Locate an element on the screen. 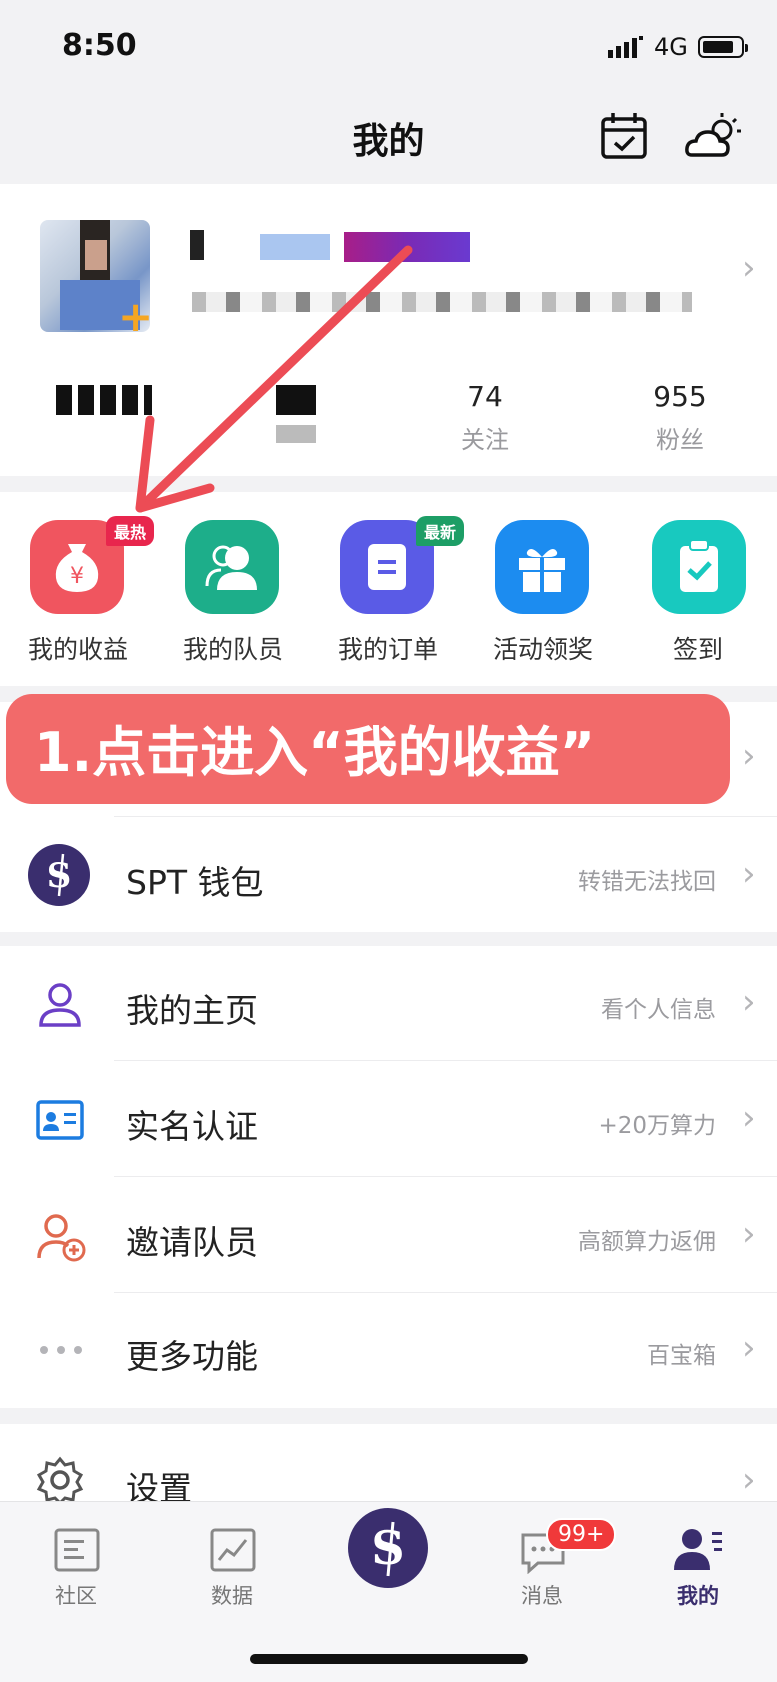  annotation-arrow is located at coordinates (274, 379).